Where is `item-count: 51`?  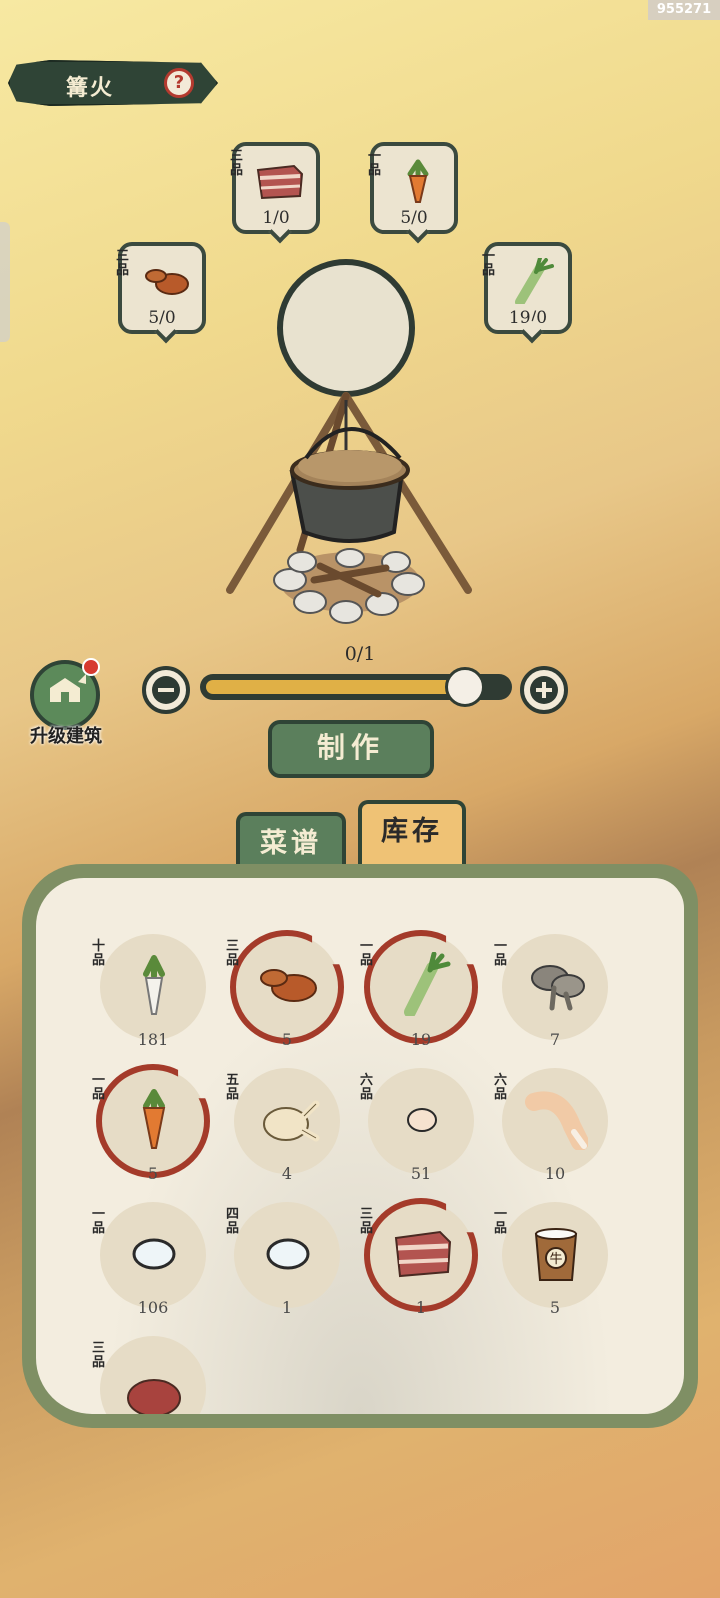 item-count: 51 is located at coordinates (421, 1173).